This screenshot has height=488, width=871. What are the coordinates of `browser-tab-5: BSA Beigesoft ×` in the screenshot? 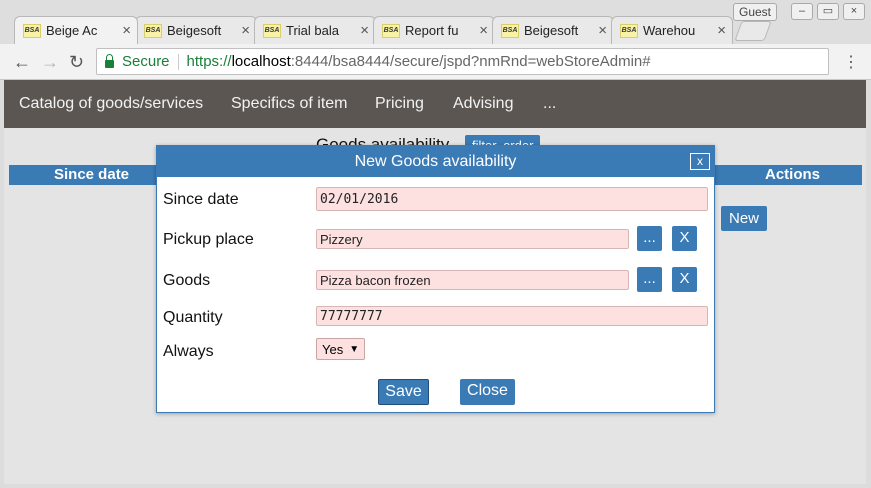 It's located at (553, 30).